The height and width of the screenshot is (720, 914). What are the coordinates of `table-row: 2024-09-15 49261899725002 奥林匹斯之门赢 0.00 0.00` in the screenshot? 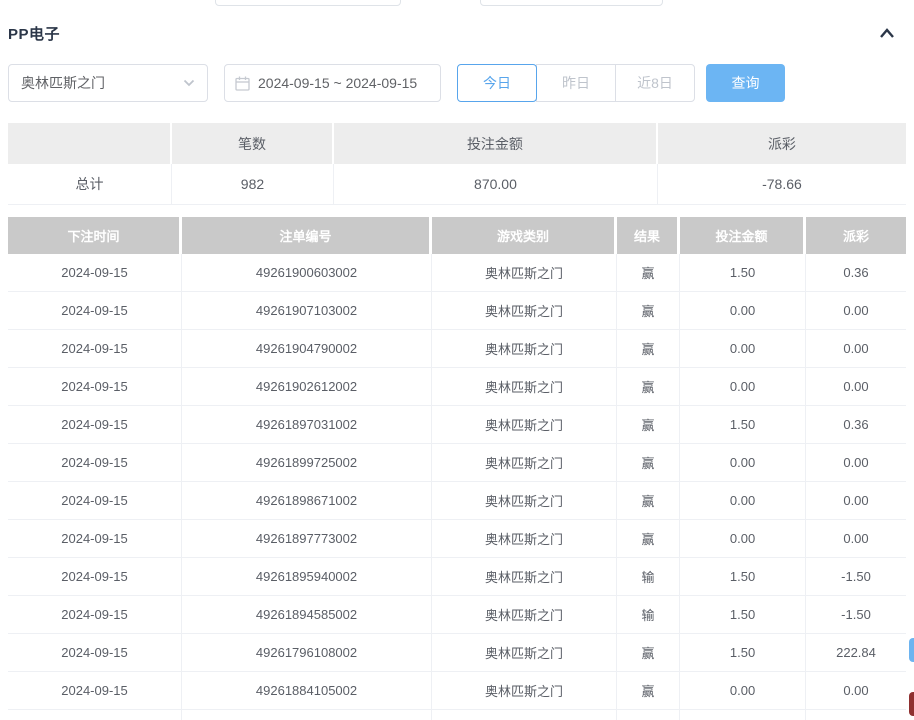 It's located at (457, 463).